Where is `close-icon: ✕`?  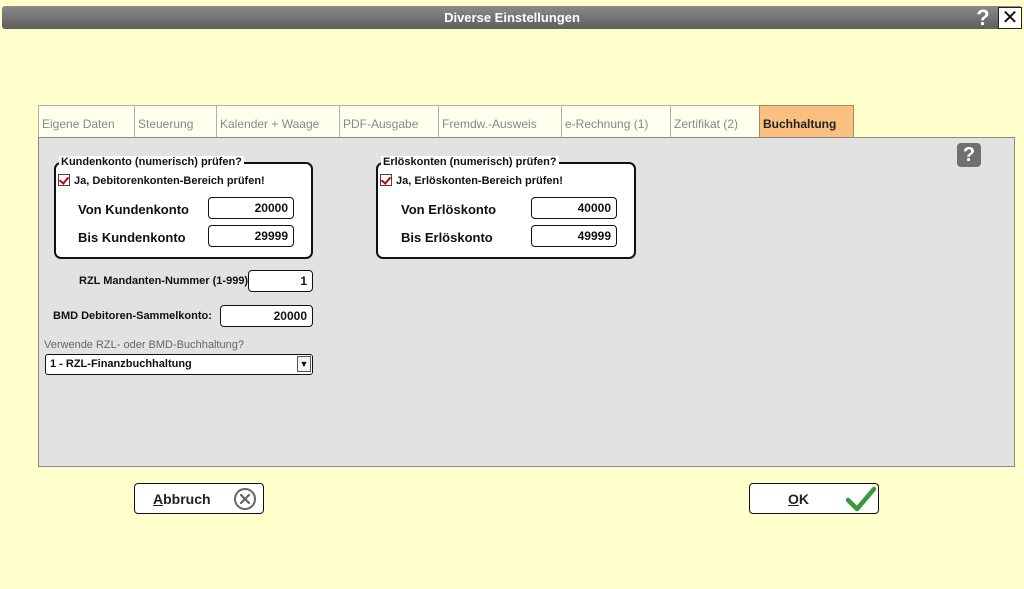
close-icon: ✕ is located at coordinates (1010, 18).